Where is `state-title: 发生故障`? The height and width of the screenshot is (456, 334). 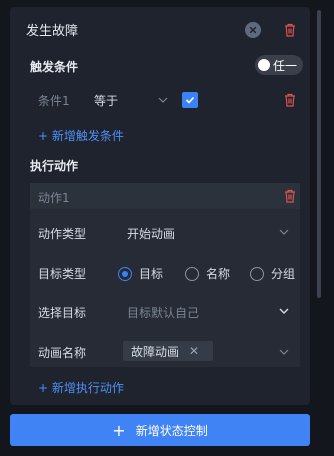 state-title: 发生故障 is located at coordinates (52, 31).